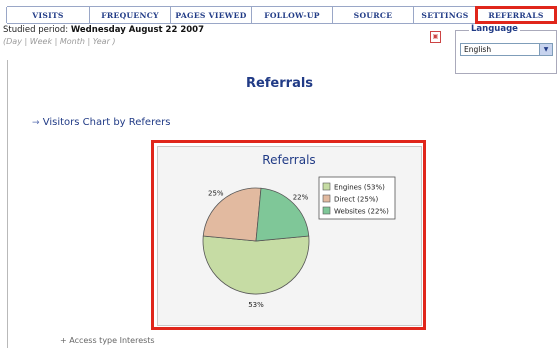 Image resolution: width=559 pixels, height=348 pixels. I want to click on slice-label-websites: 22%, so click(301, 198).